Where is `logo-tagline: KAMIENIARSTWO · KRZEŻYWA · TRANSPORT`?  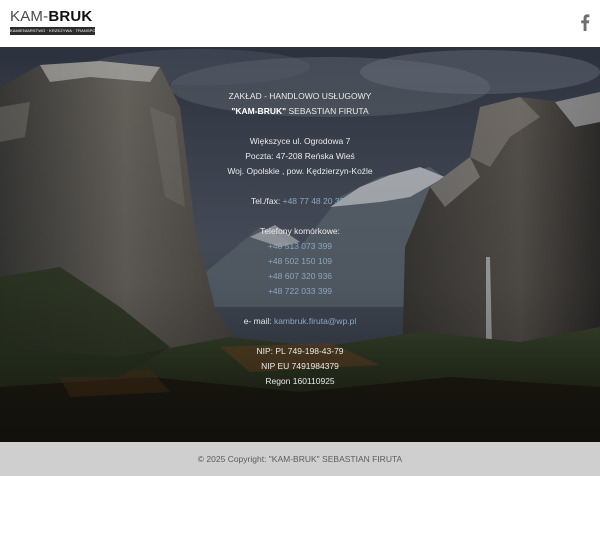 logo-tagline: KAMIENIARSTWO · KRZEŻYWA · TRANSPORT is located at coordinates (52, 31).